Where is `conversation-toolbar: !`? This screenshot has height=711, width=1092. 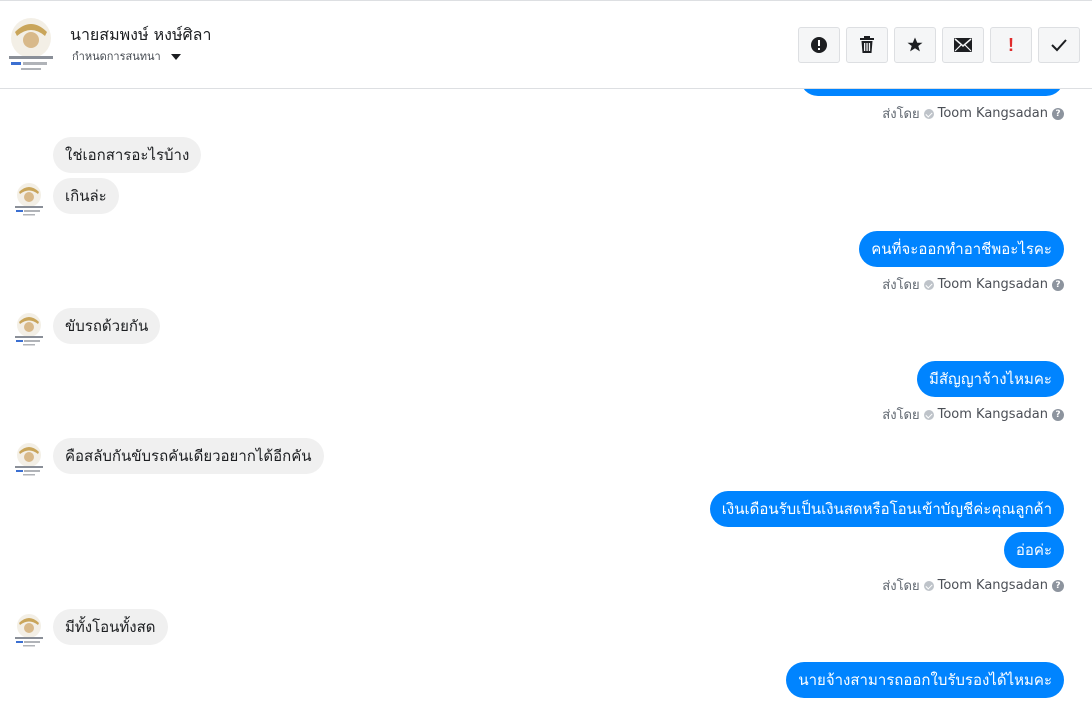 conversation-toolbar: ! is located at coordinates (939, 45).